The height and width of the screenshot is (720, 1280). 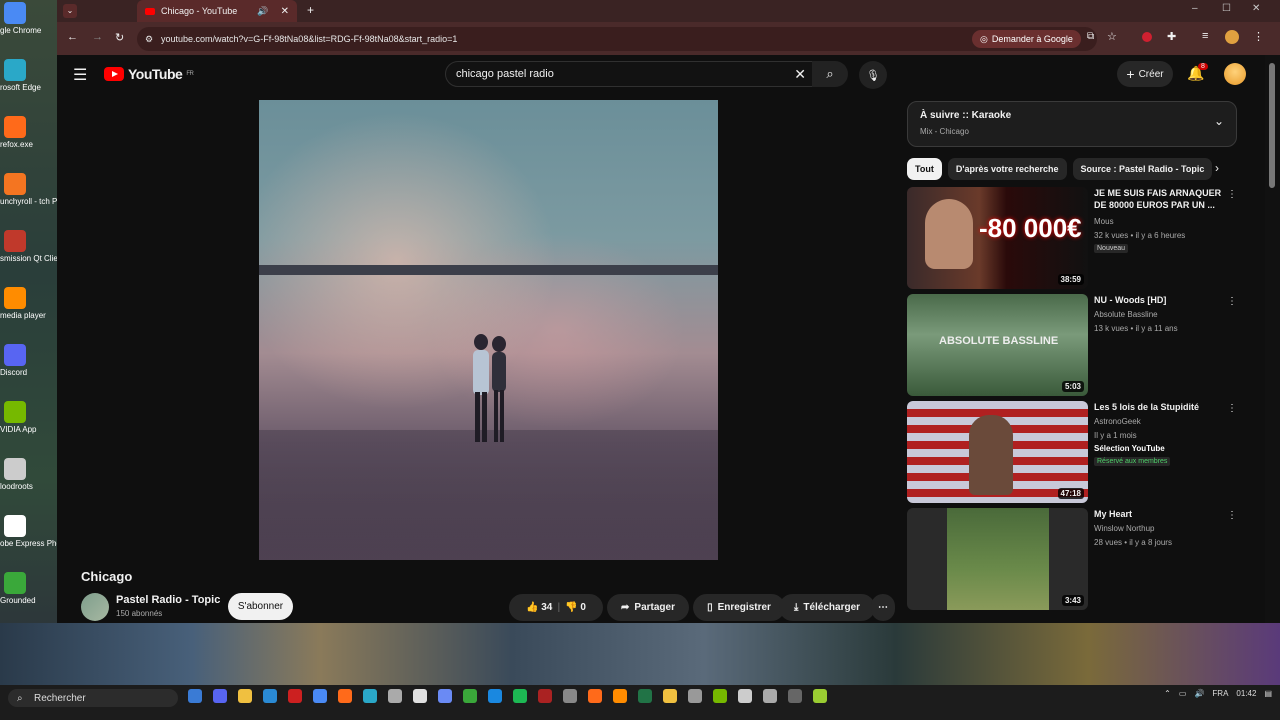 What do you see at coordinates (648, 607) in the screenshot?
I see `share-button: ➦ Partager` at bounding box center [648, 607].